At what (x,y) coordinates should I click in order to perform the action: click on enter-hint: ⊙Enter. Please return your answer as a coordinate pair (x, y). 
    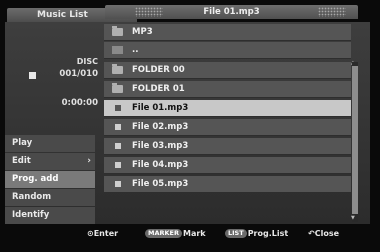
    Looking at the image, I should click on (102, 234).